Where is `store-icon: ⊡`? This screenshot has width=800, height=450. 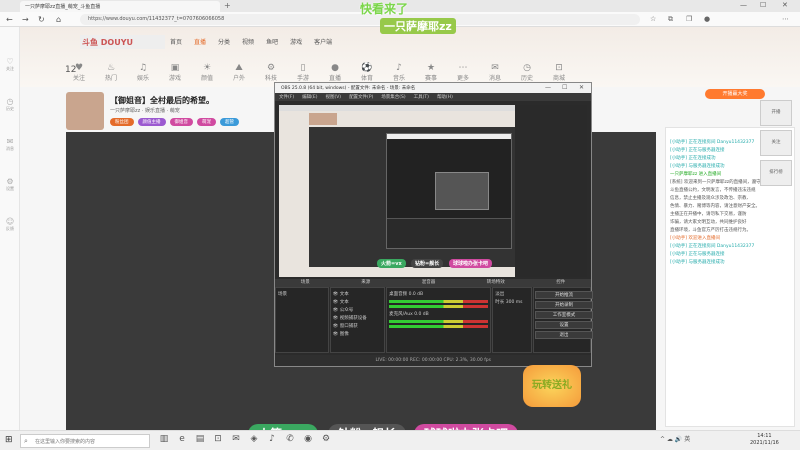 store-icon: ⊡ is located at coordinates (218, 440).